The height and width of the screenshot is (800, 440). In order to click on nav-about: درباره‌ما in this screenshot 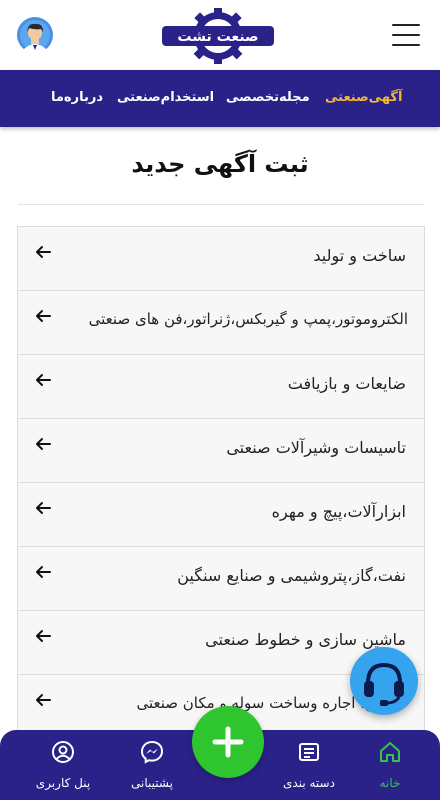, I will do `click(77, 97)`.